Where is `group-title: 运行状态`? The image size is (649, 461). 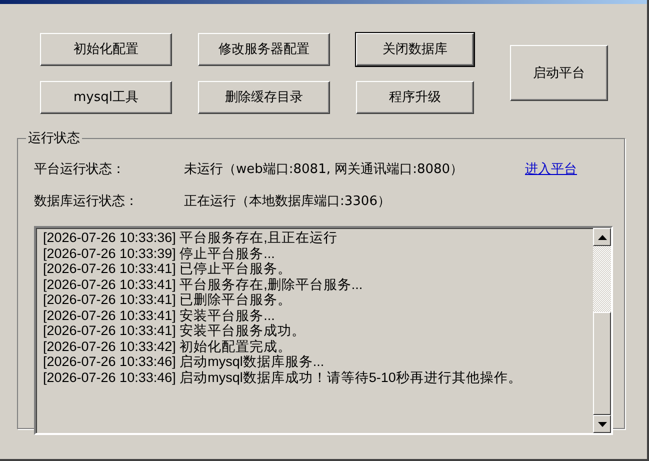
group-title: 运行状态 is located at coordinates (54, 138).